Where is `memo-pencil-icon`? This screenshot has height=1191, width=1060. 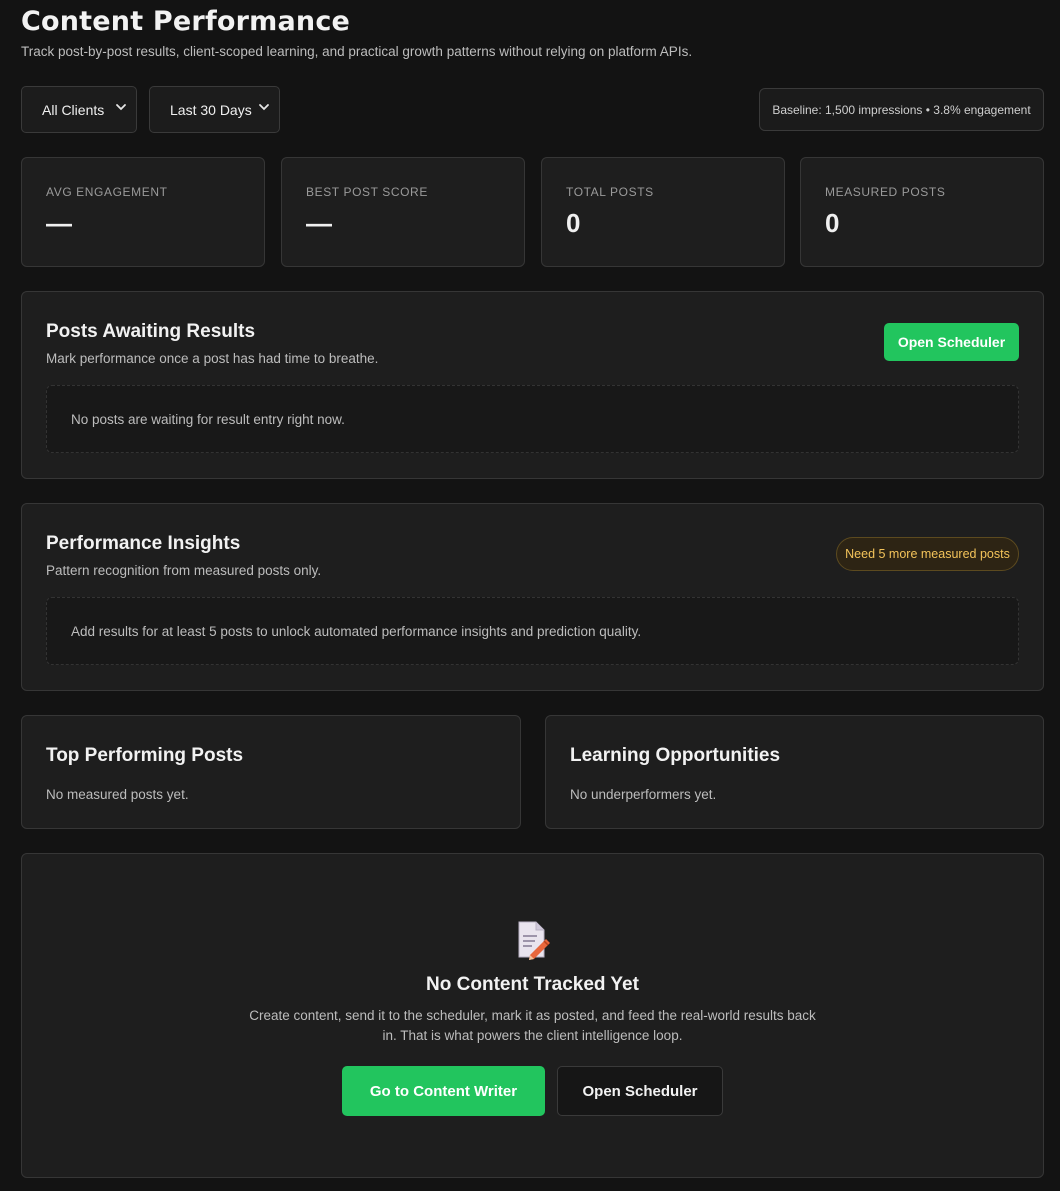 memo-pencil-icon is located at coordinates (534, 940).